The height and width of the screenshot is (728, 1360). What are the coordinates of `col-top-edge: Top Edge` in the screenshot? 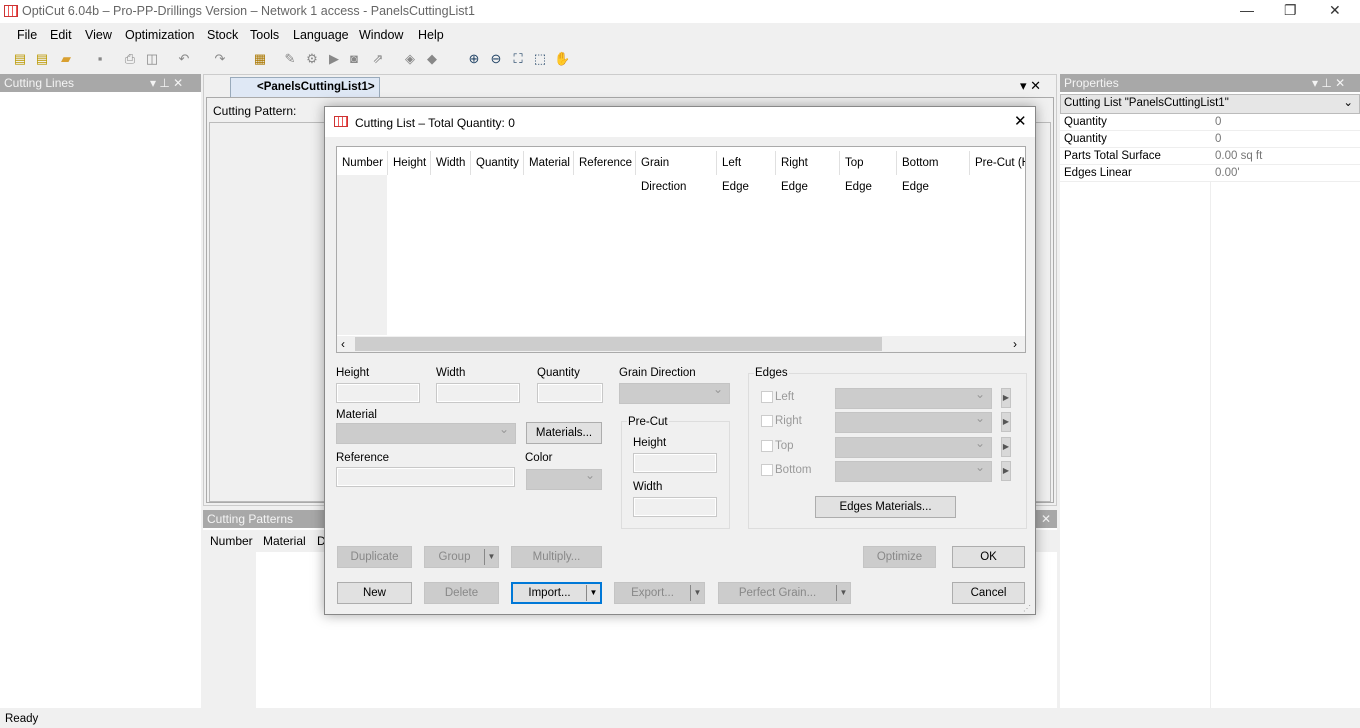 It's located at (868, 172).